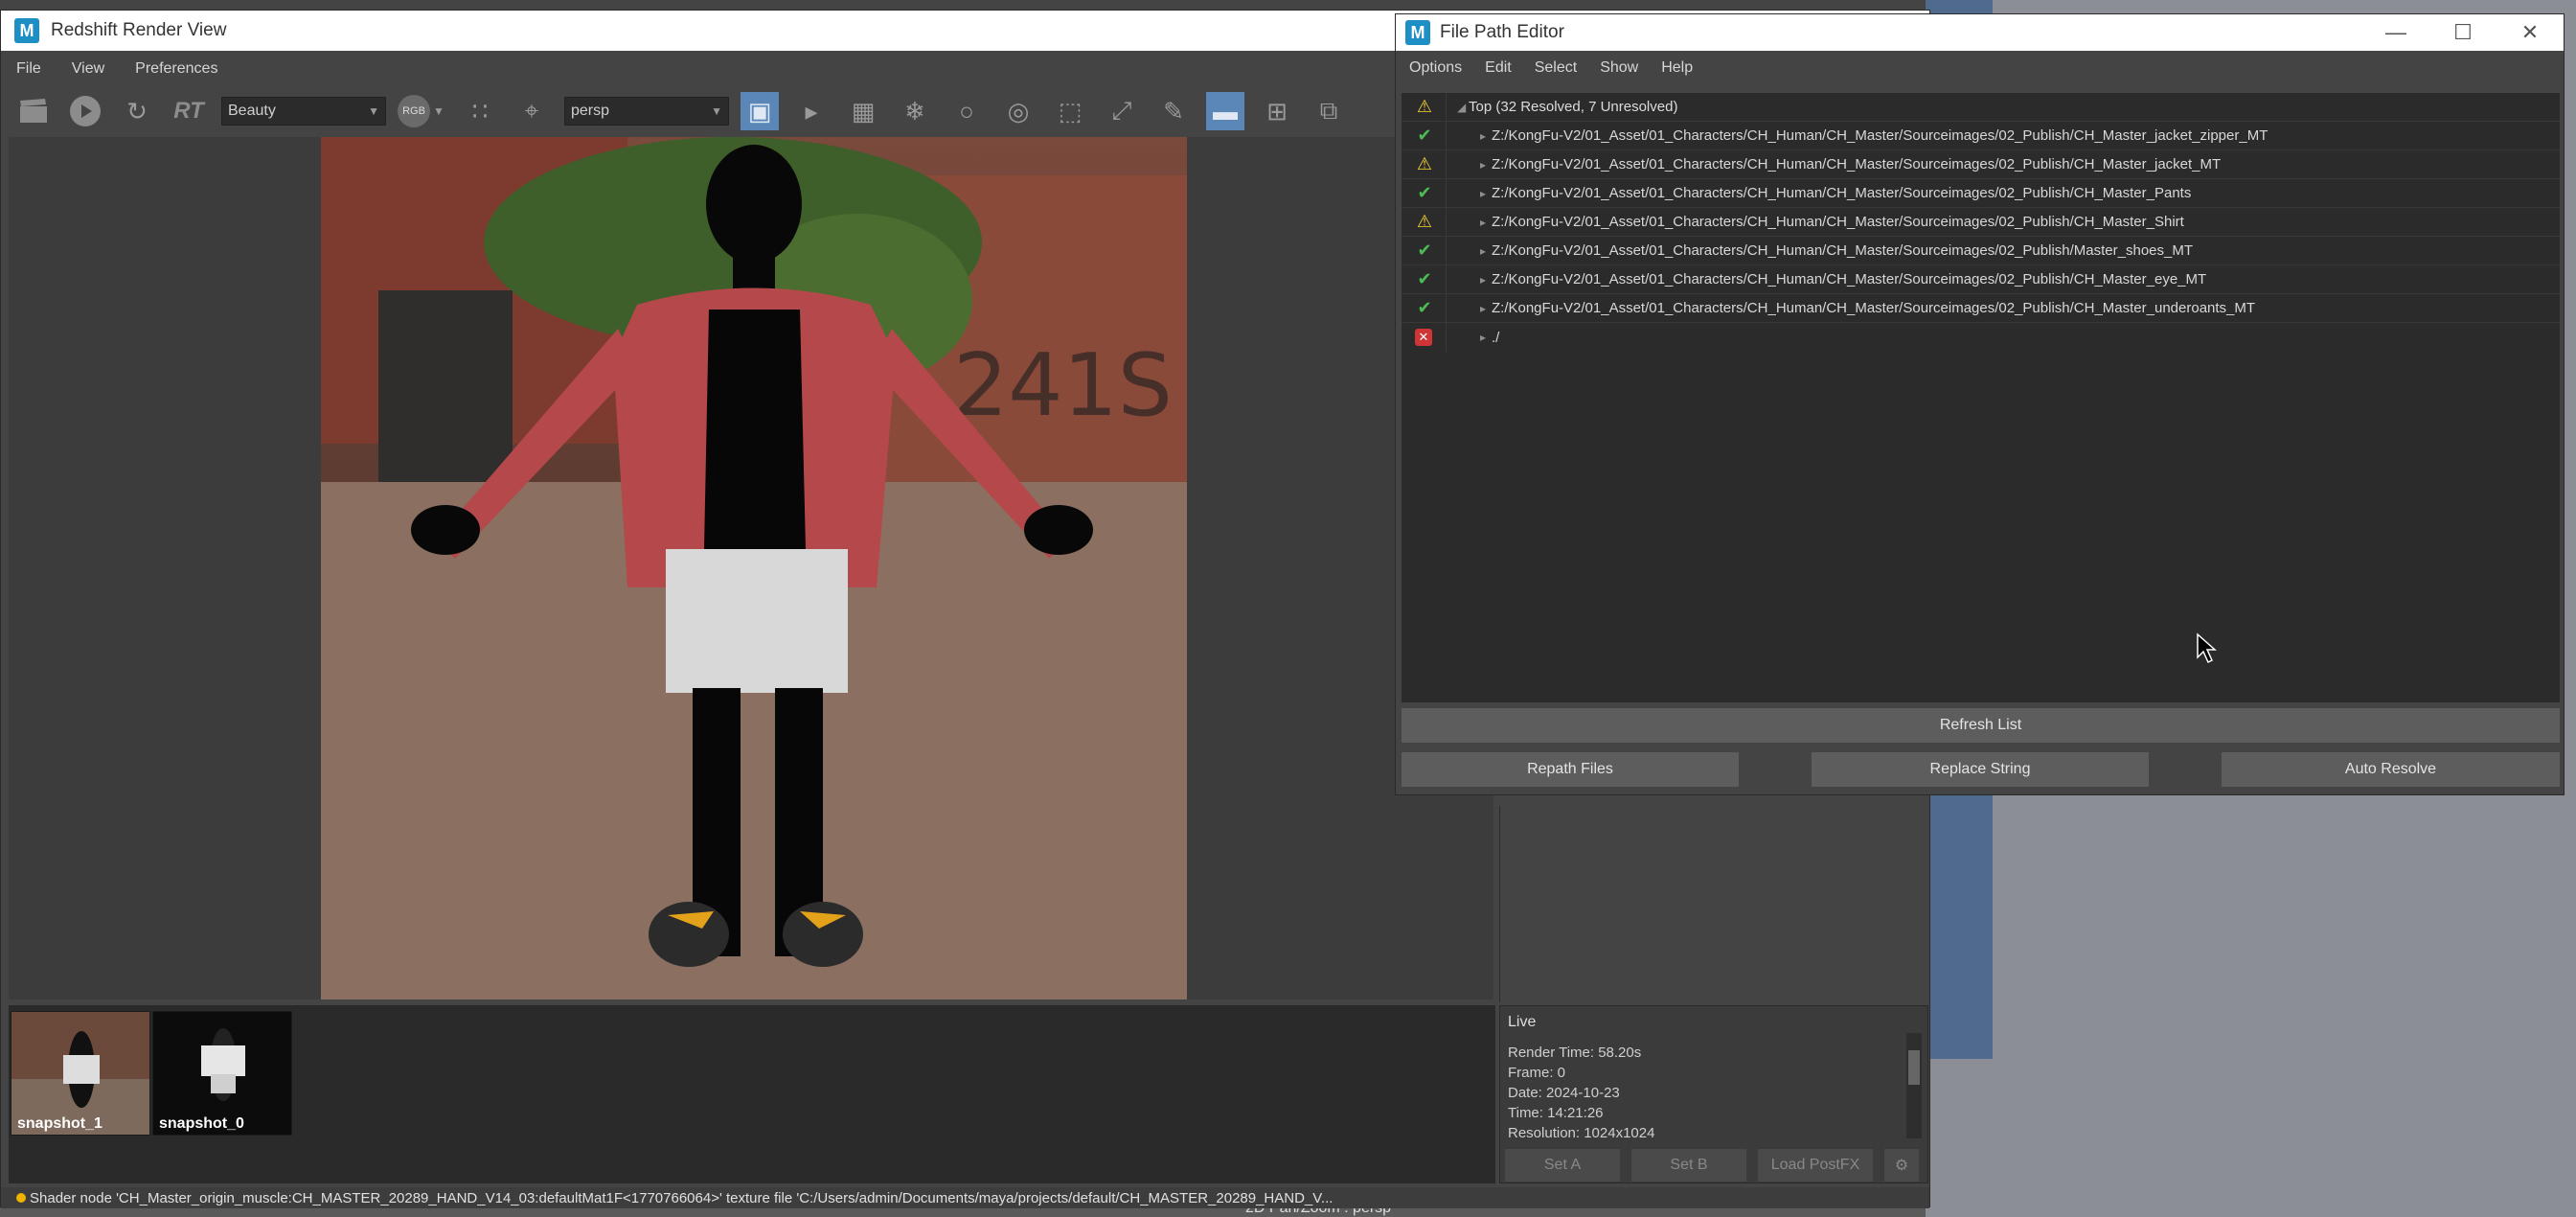 The image size is (2576, 1217). Describe the element at coordinates (1981, 726) in the screenshot. I see `refresh-list-button: Refresh List` at that location.